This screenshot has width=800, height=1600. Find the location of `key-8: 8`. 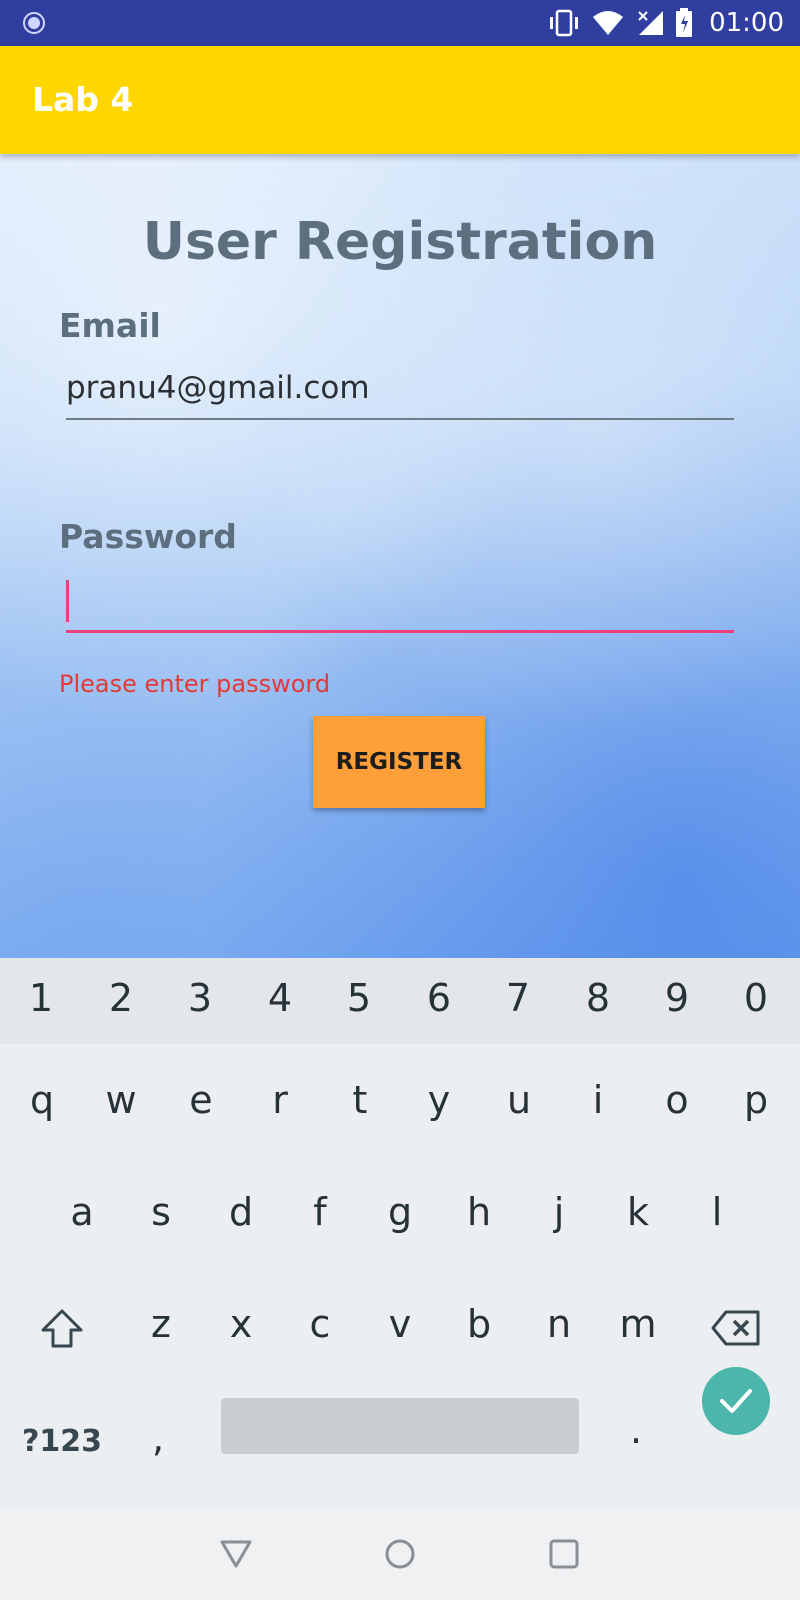

key-8: 8 is located at coordinates (598, 998).